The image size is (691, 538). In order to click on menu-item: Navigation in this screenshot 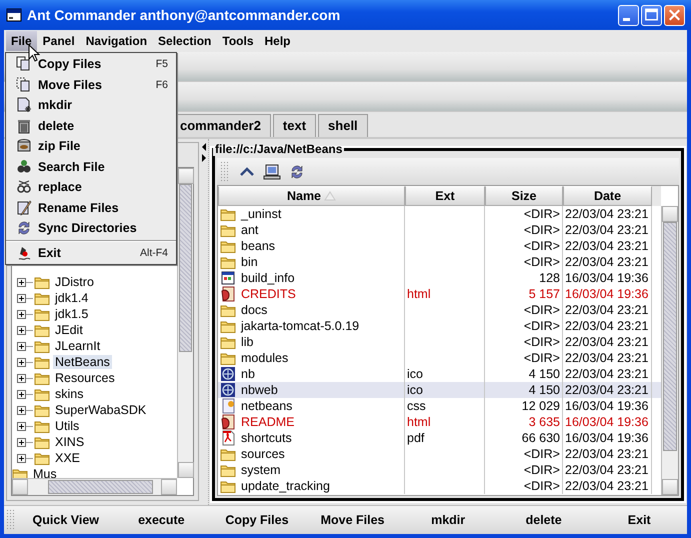, I will do `click(116, 41)`.